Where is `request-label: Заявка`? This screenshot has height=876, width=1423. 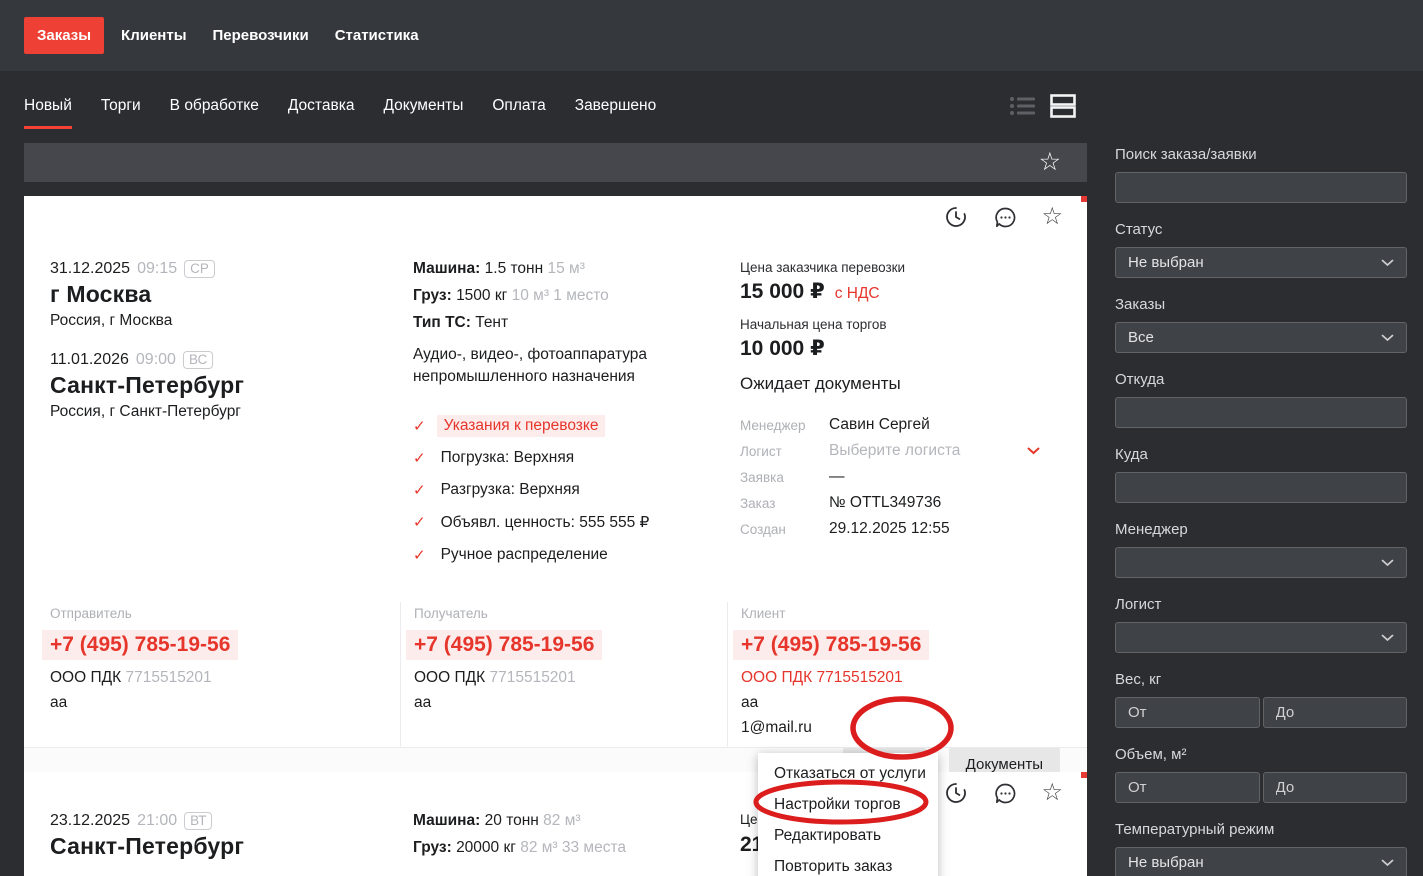
request-label: Заявка is located at coordinates (762, 477).